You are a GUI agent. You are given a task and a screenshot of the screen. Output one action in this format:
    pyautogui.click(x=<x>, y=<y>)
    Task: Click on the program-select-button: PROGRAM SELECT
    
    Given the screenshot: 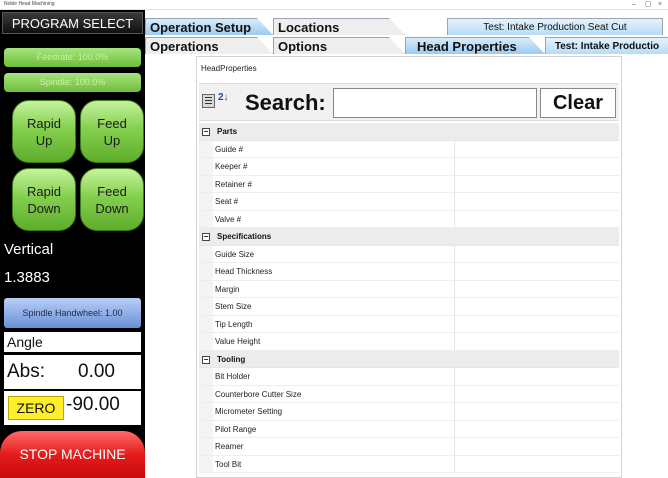 What is the action you would take?
    pyautogui.click(x=72, y=23)
    